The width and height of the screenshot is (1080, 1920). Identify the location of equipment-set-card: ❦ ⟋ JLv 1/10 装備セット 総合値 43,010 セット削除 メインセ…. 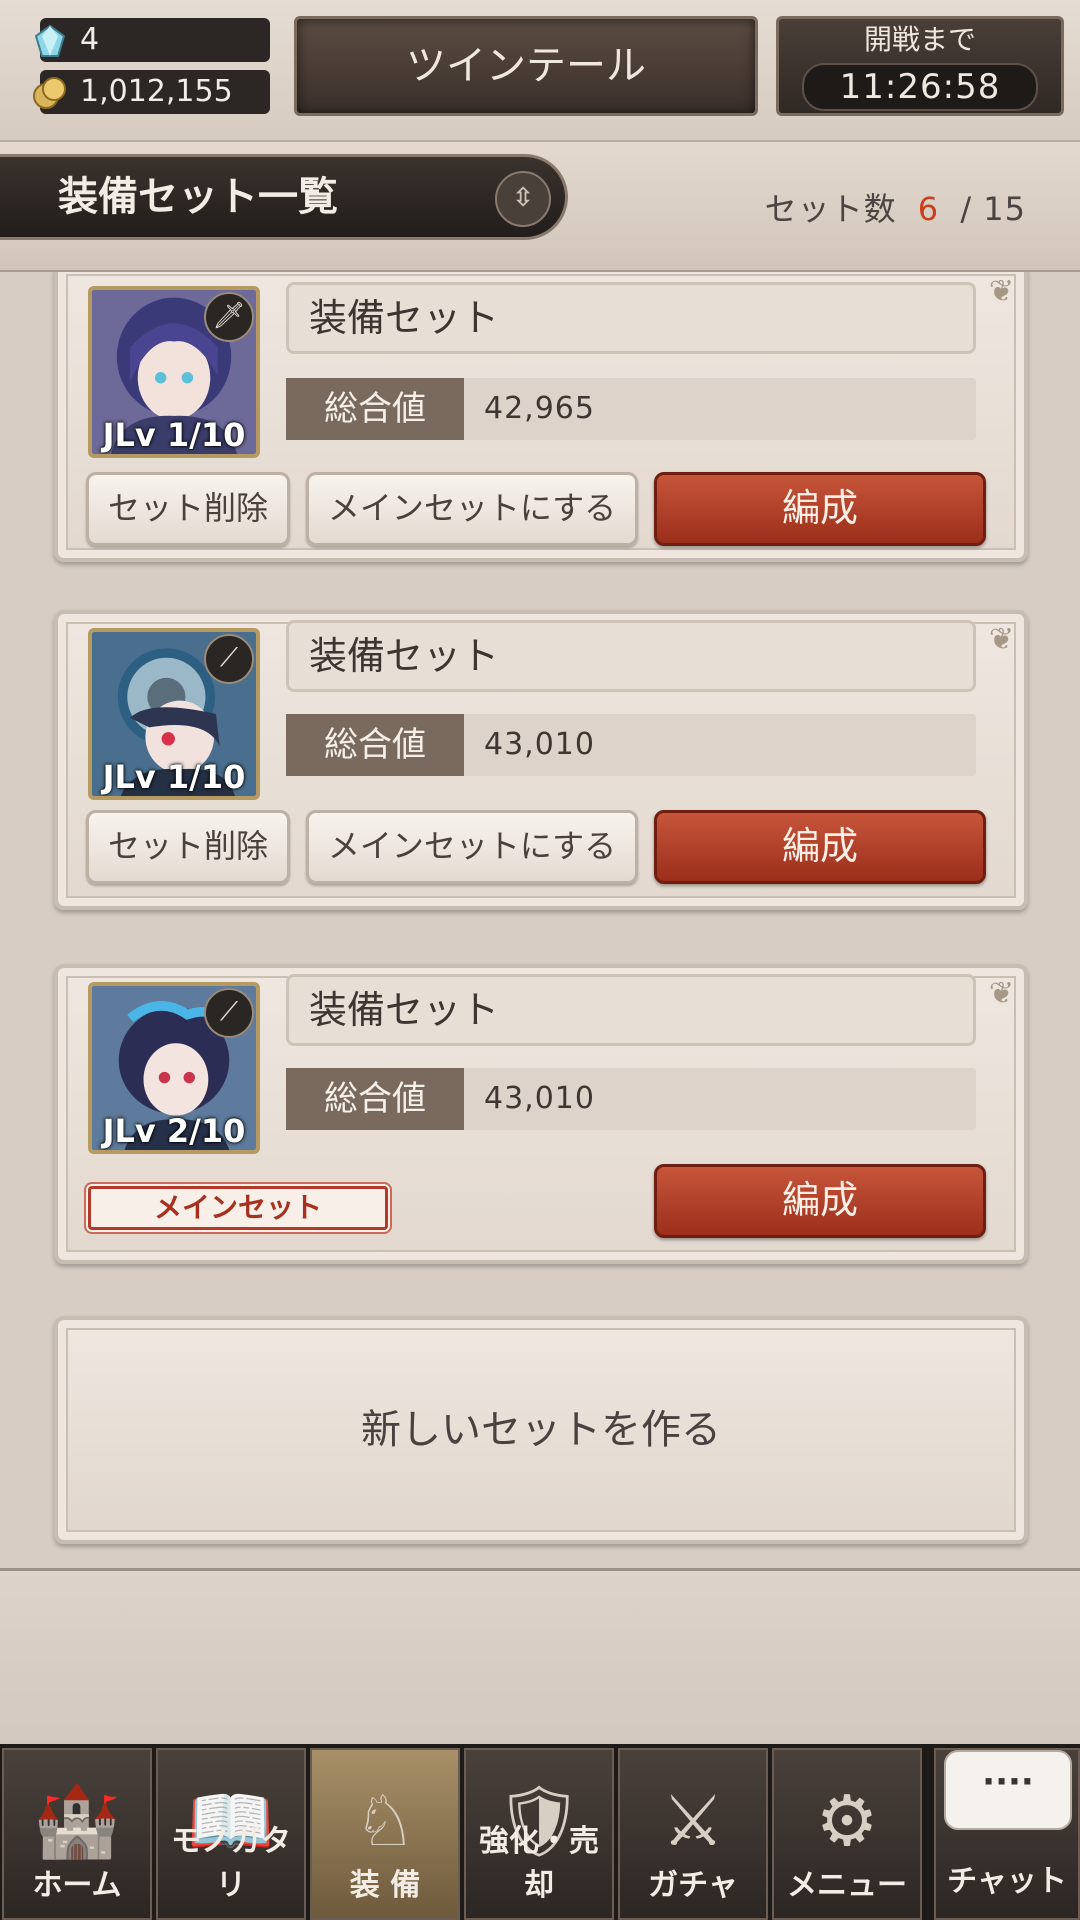
(541, 760).